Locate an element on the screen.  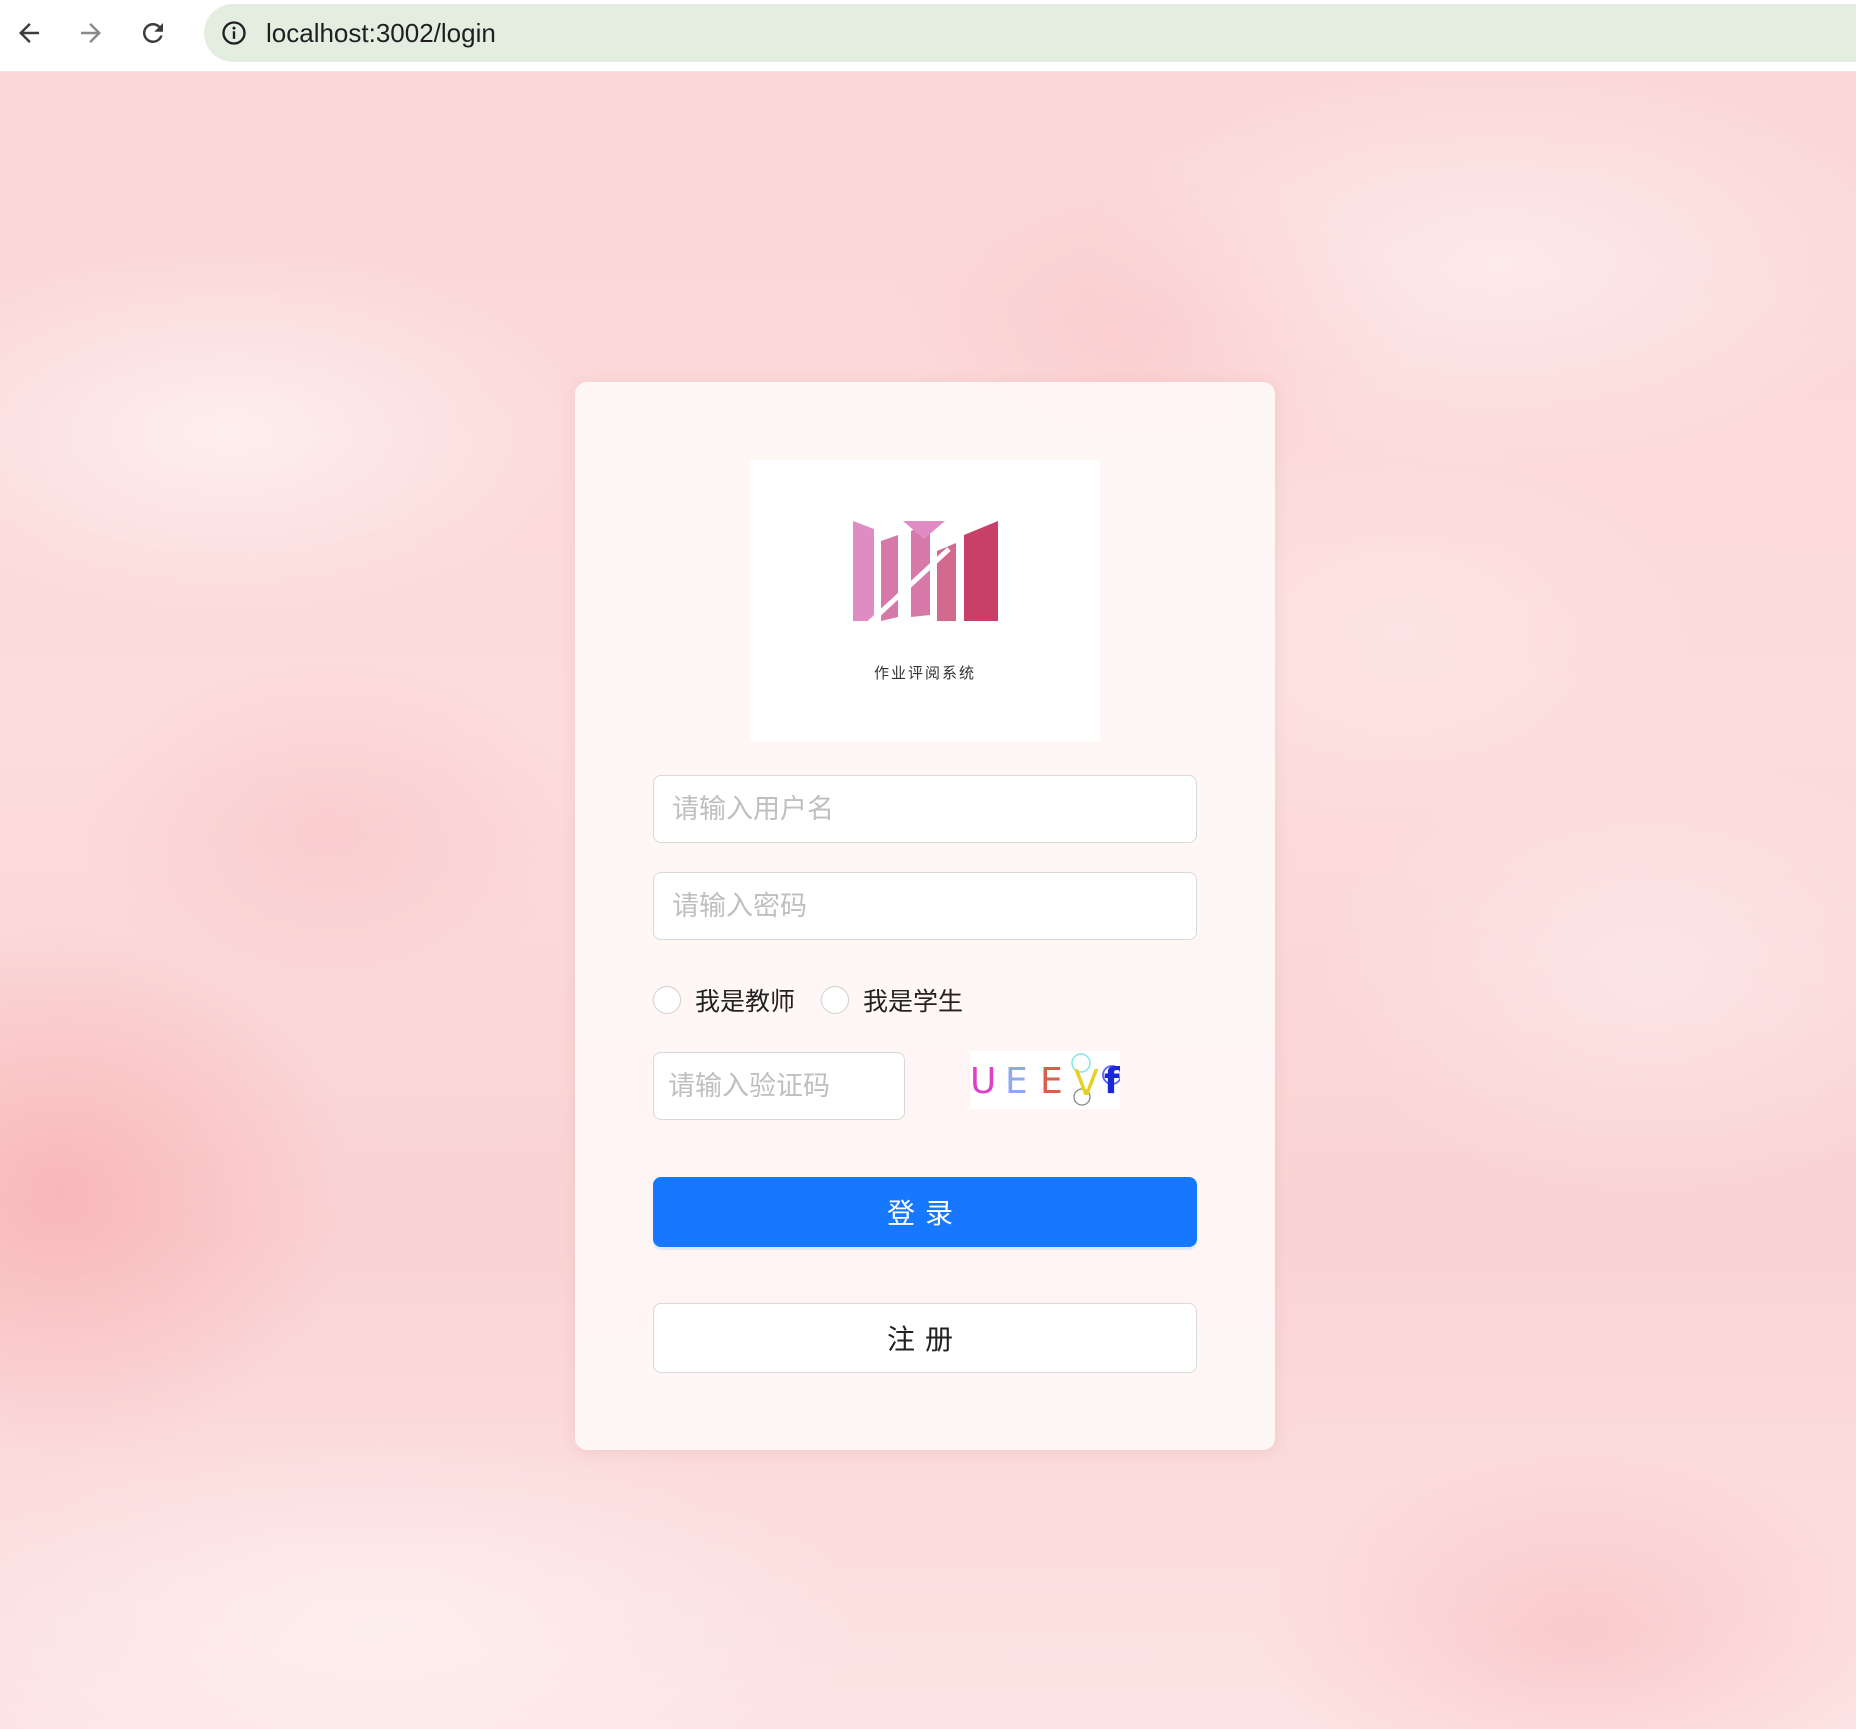
logo: 作业评阅系统 is located at coordinates (925, 601).